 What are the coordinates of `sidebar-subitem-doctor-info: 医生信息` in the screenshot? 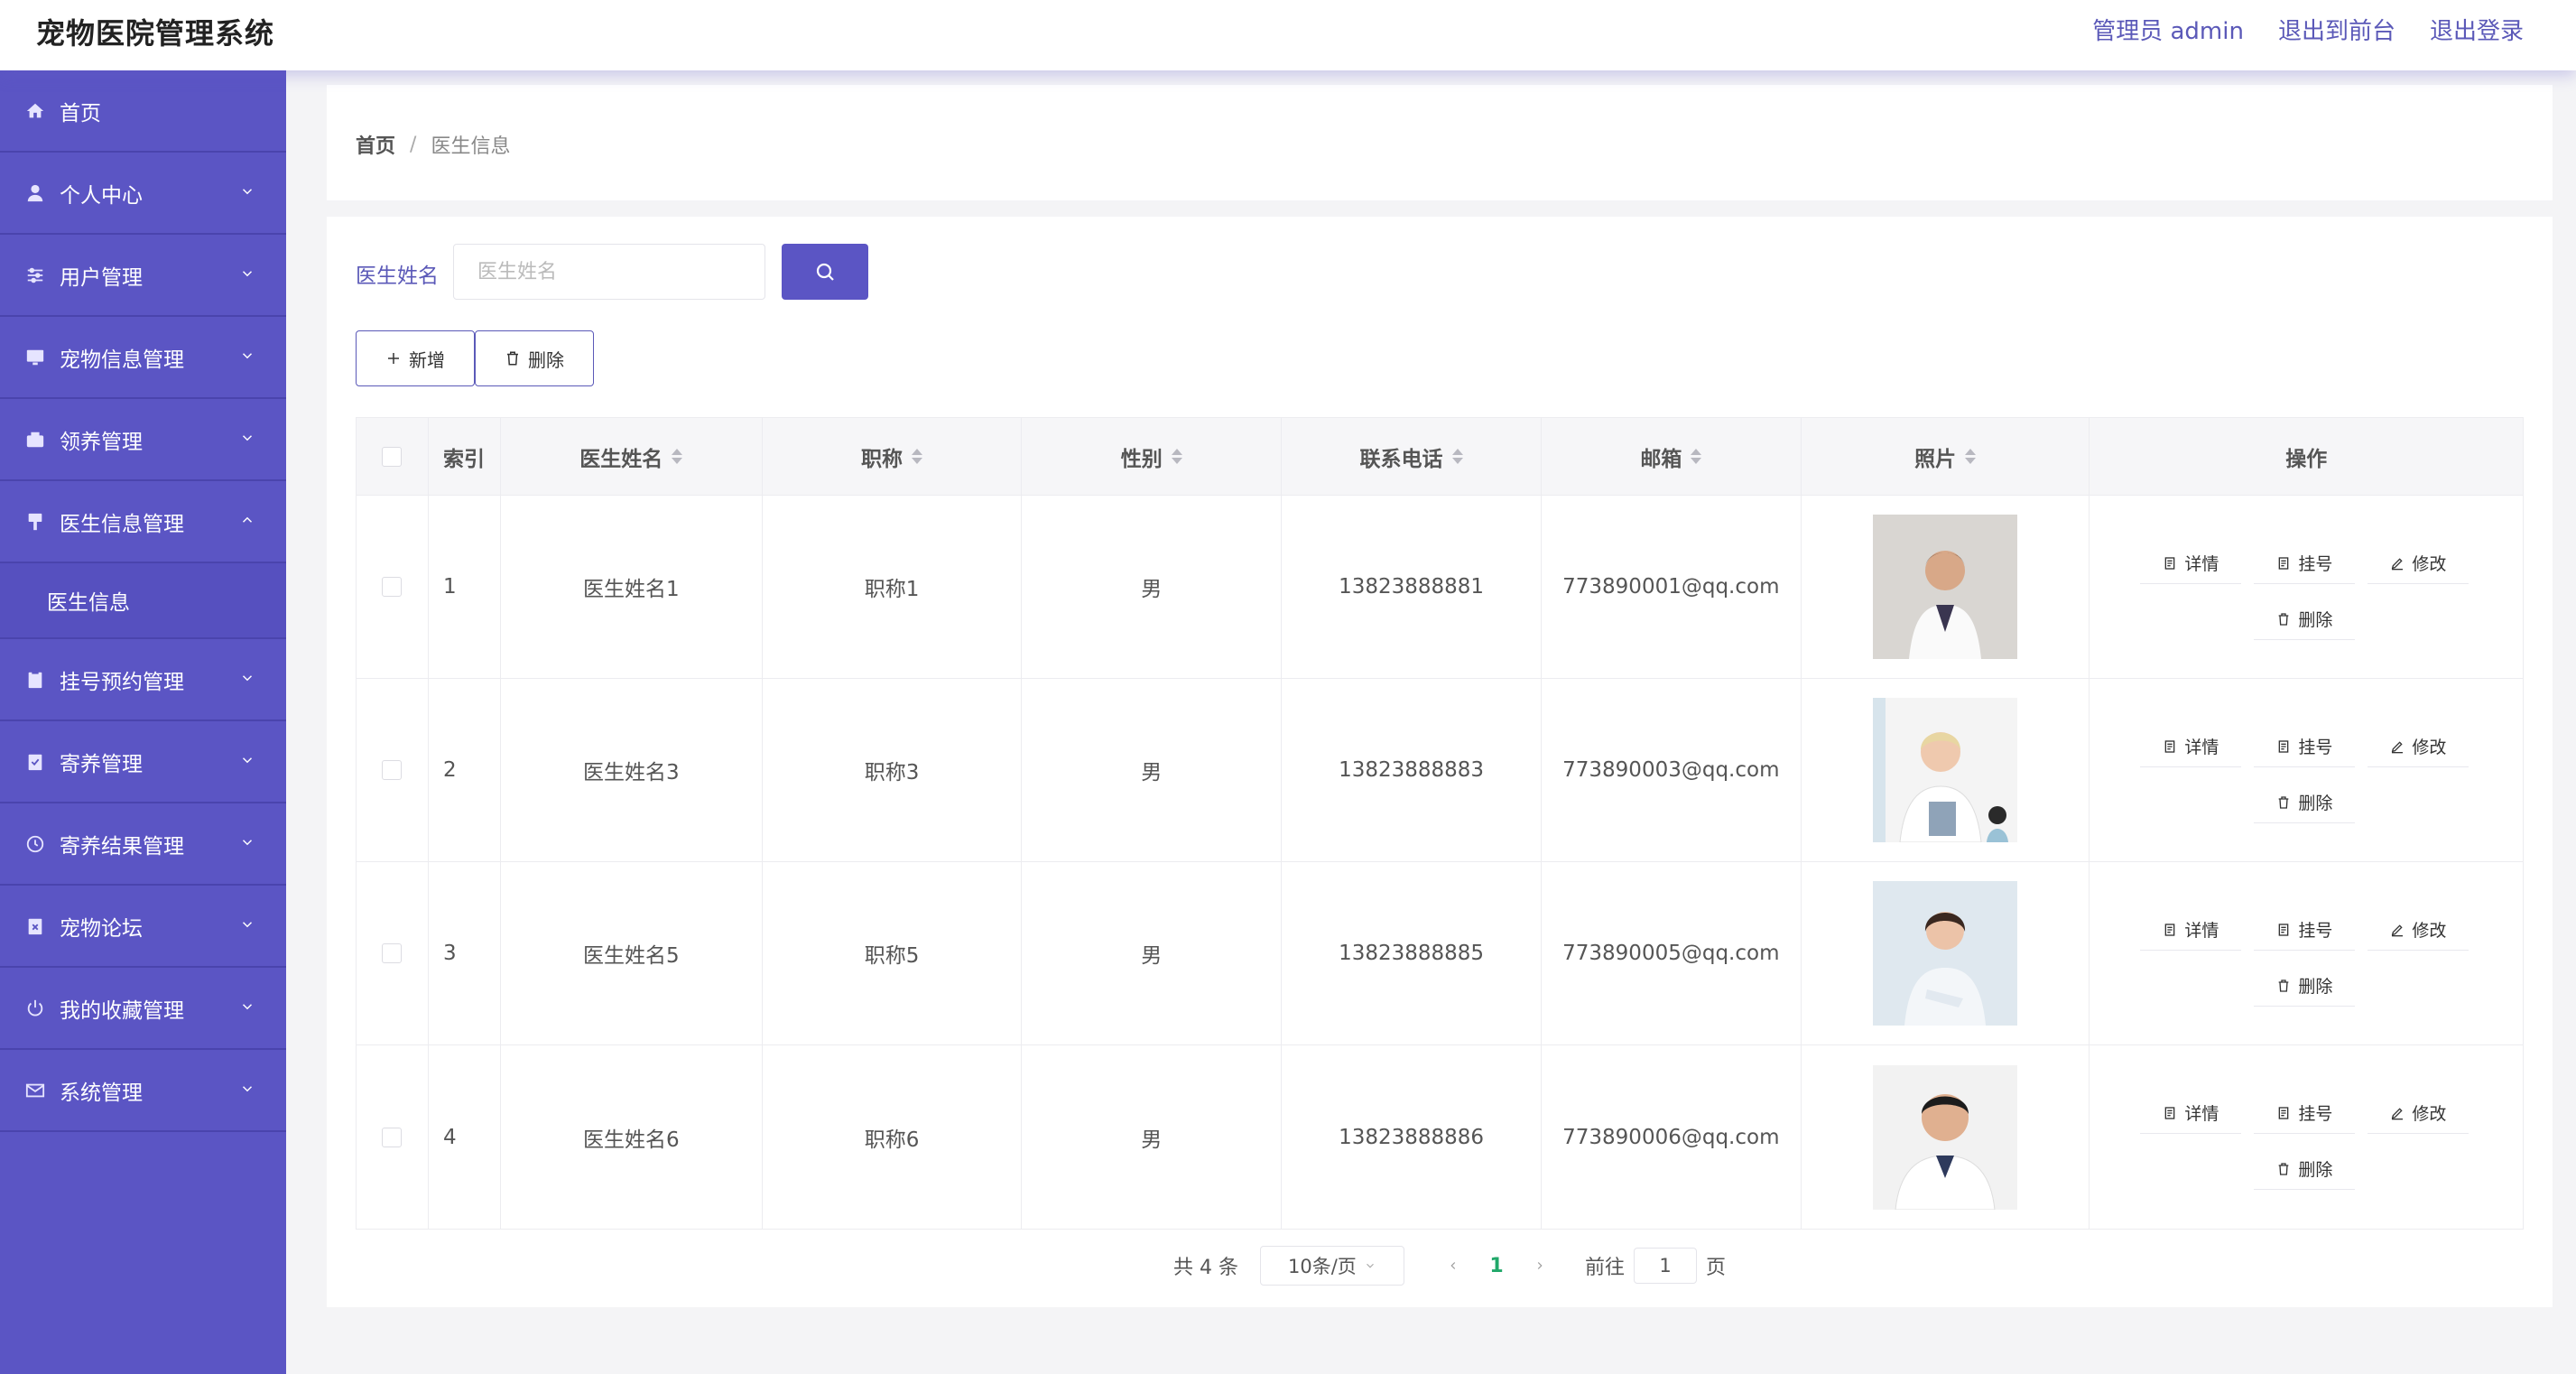 It's located at (143, 601).